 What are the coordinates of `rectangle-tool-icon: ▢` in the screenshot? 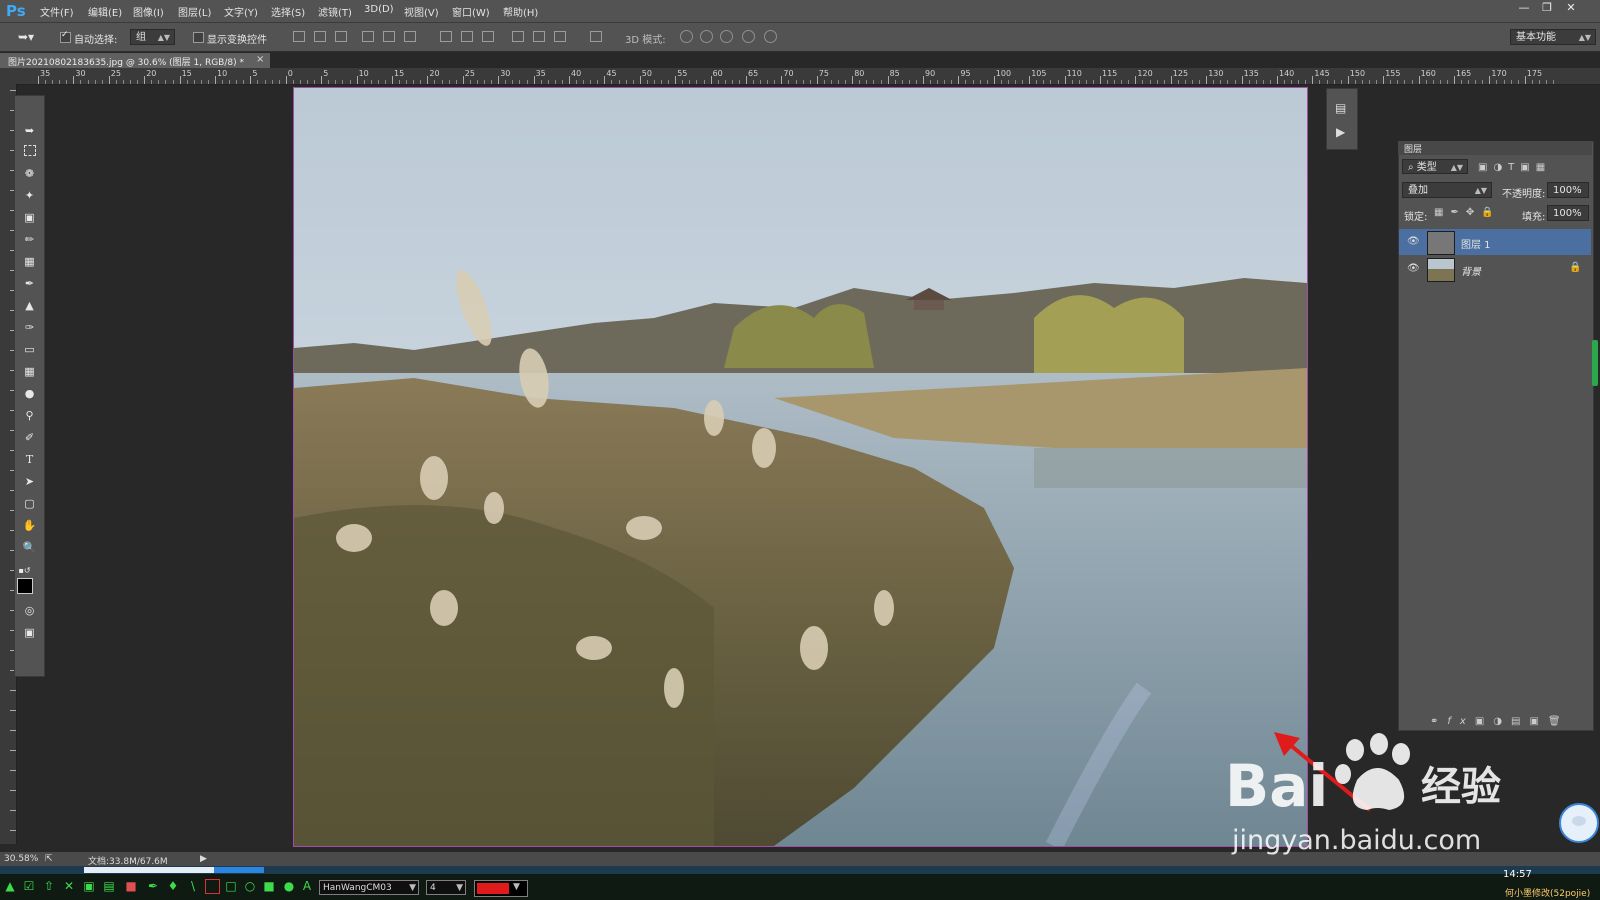 It's located at (29, 504).